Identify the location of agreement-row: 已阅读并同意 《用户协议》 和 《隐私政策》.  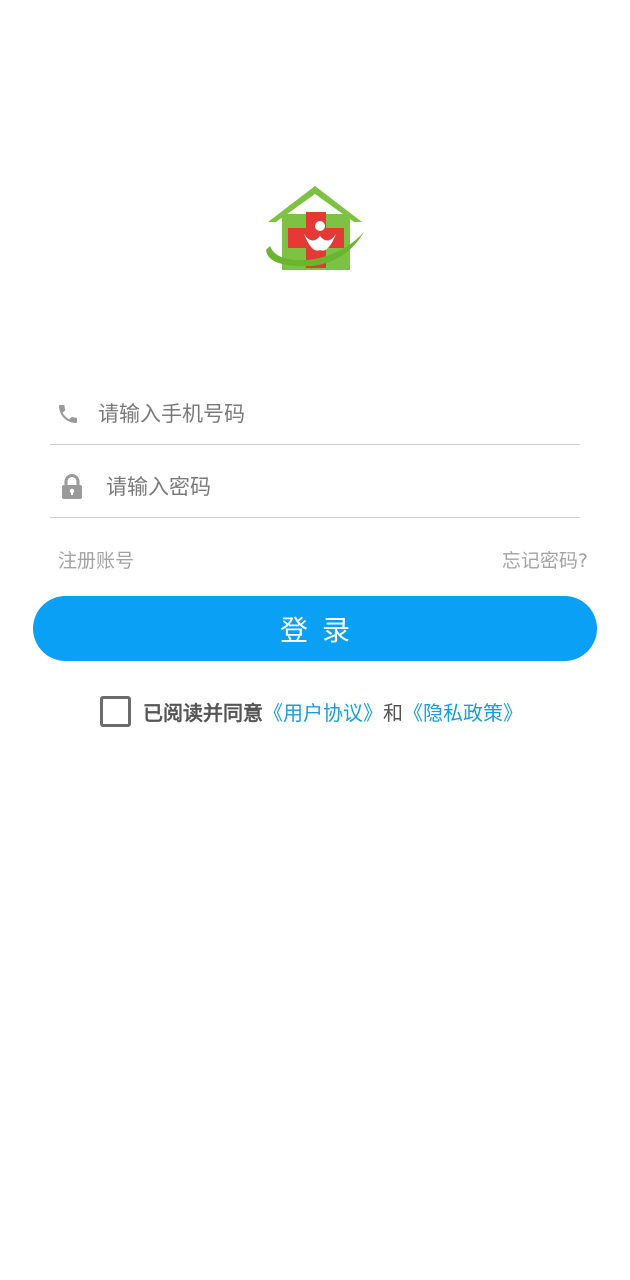
(311, 711).